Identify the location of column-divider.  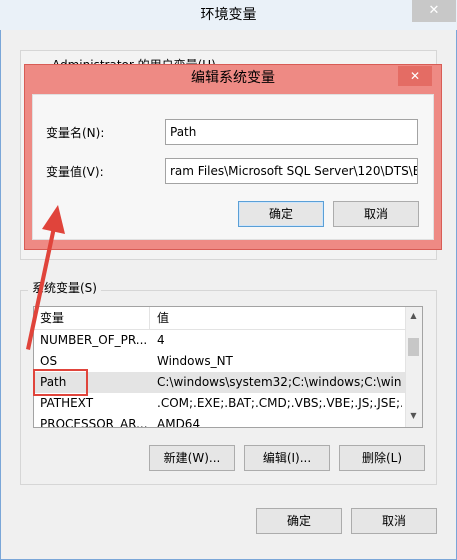
(149, 318).